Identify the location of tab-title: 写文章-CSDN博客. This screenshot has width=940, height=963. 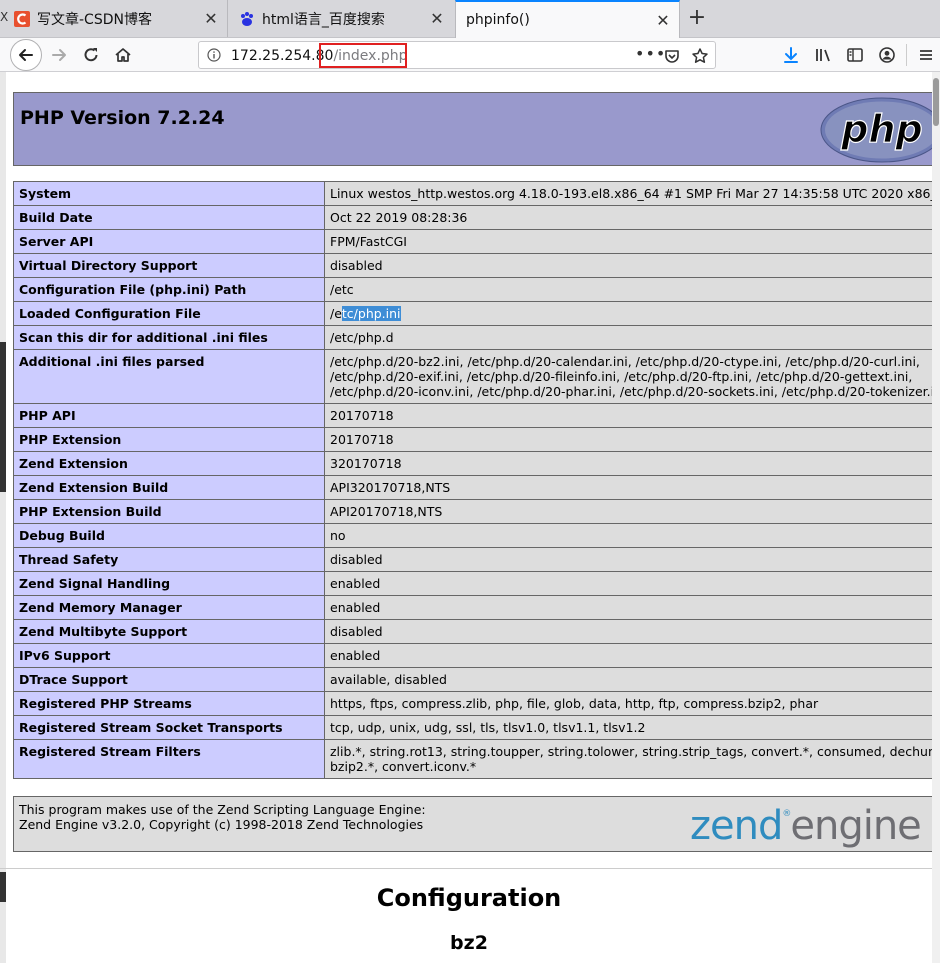
(94, 19).